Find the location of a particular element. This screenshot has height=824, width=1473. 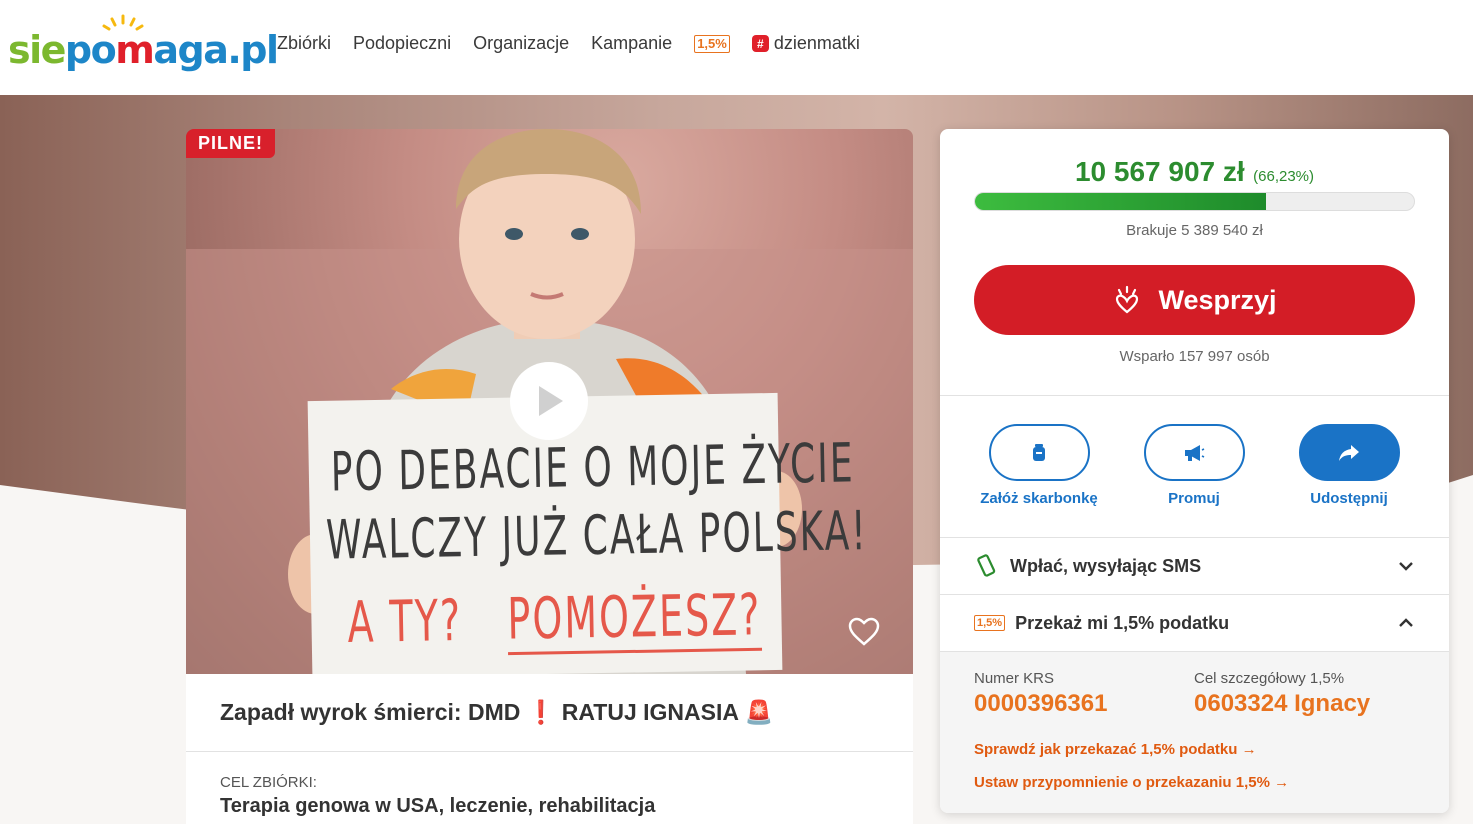

create-piggybank-label: Załóż skarbonkę is located at coordinates (1039, 498).